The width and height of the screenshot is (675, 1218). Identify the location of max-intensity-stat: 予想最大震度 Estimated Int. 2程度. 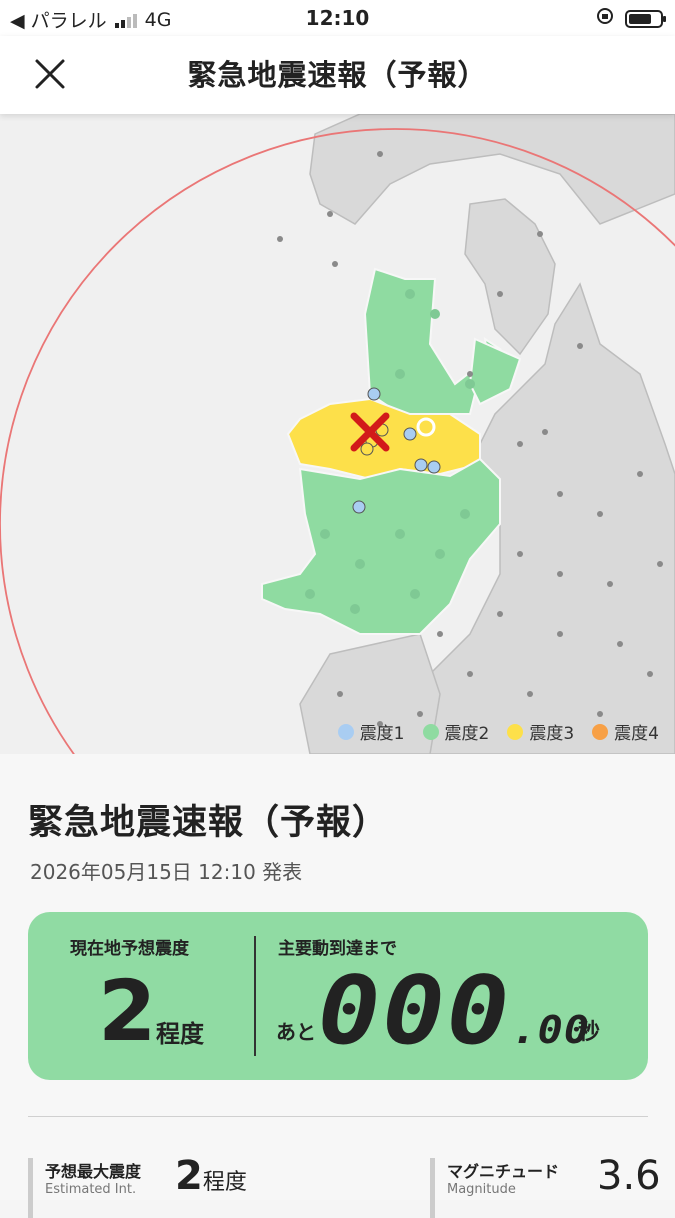
(151, 1185).